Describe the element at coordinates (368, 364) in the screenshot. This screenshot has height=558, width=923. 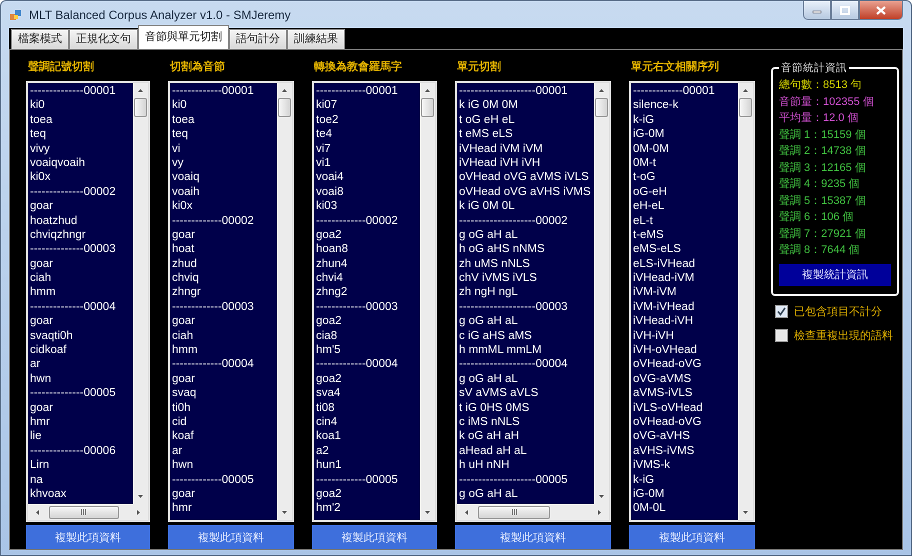
I see `list-item: -------------00004` at that location.